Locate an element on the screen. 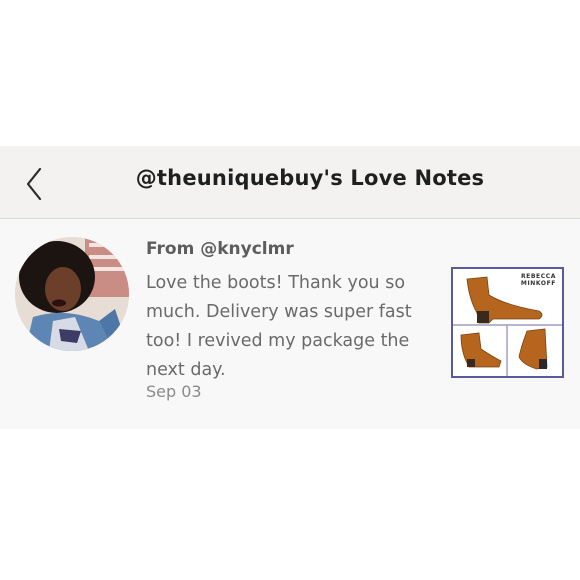 This screenshot has height=580, width=580. back-button is located at coordinates (34, 182).